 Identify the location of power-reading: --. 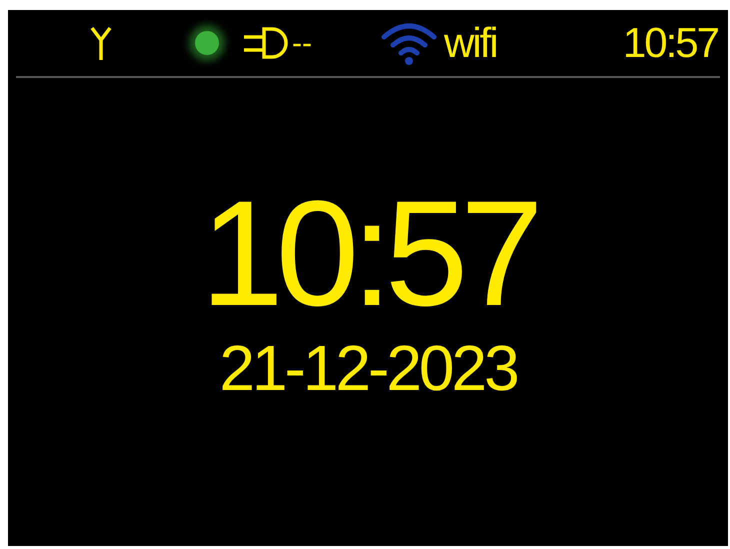
(302, 44).